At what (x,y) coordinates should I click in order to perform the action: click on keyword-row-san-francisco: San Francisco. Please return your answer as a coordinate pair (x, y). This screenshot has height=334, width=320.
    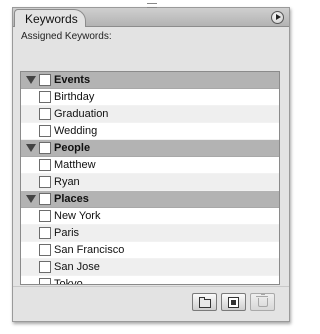
    Looking at the image, I should click on (150, 250).